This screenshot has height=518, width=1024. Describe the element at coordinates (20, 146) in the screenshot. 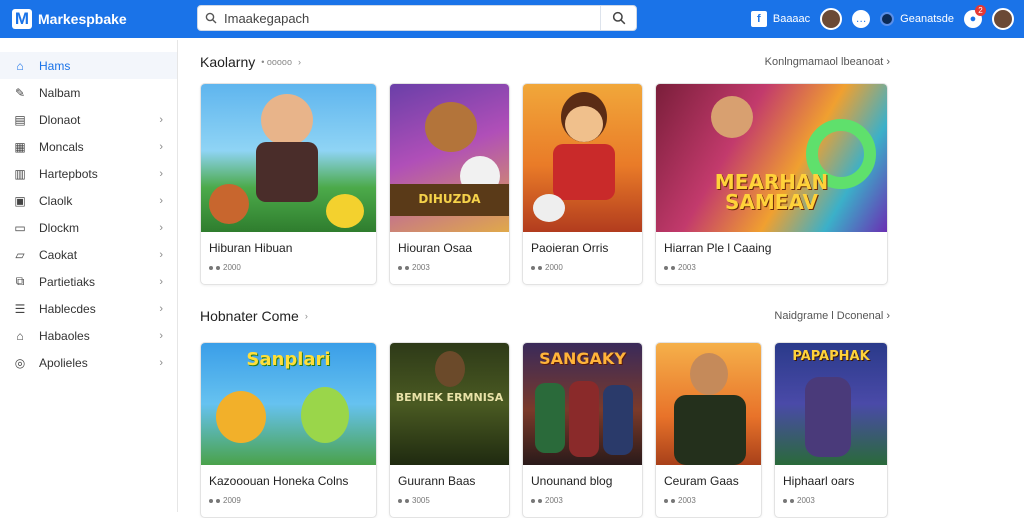

I see `grid-icon: ▦` at that location.